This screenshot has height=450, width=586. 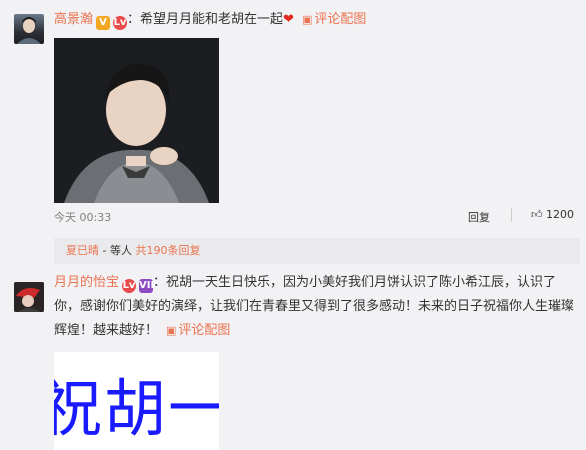 I want to click on image-text: 祝胡一天, so click(x=136, y=408).